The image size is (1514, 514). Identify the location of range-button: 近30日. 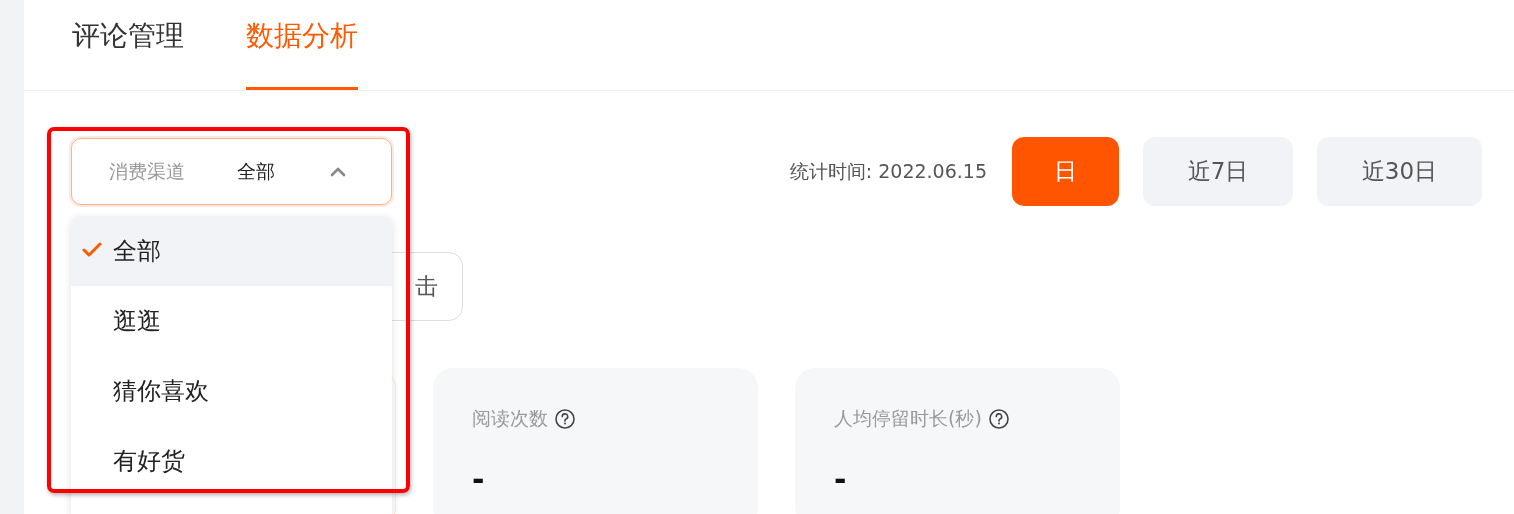
(1399, 171).